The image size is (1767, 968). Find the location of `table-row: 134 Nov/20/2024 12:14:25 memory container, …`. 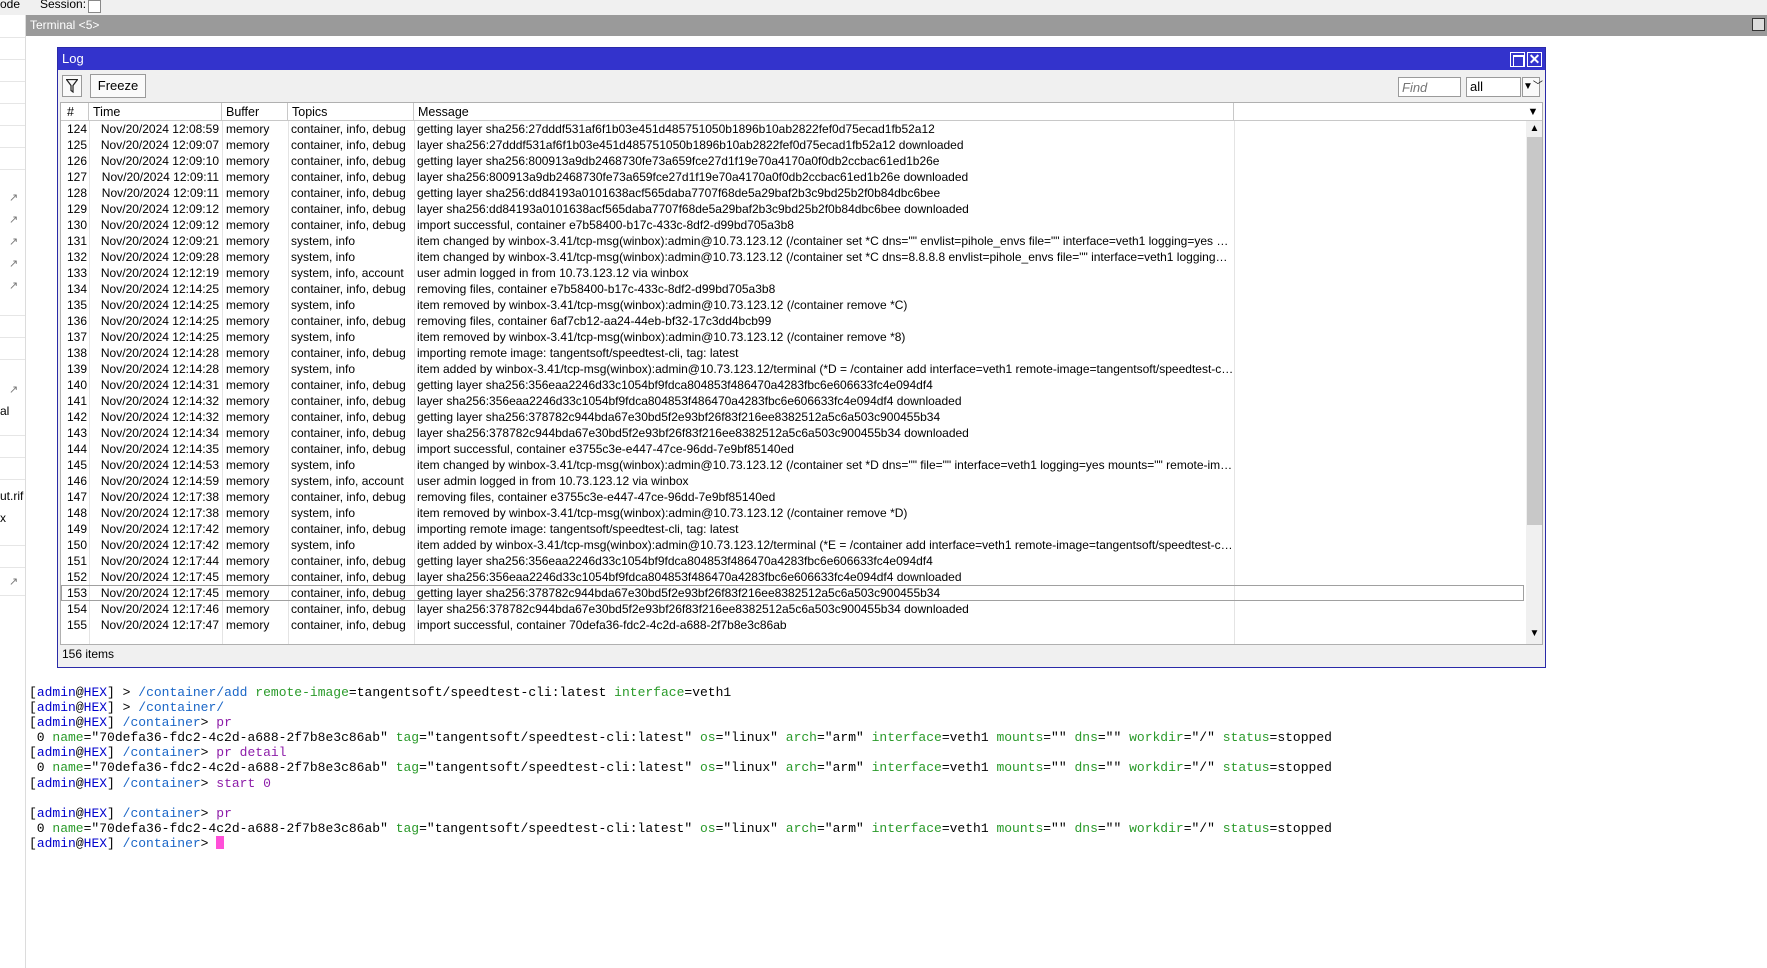

table-row: 134 Nov/20/2024 12:14:25 memory container, … is located at coordinates (792, 289).